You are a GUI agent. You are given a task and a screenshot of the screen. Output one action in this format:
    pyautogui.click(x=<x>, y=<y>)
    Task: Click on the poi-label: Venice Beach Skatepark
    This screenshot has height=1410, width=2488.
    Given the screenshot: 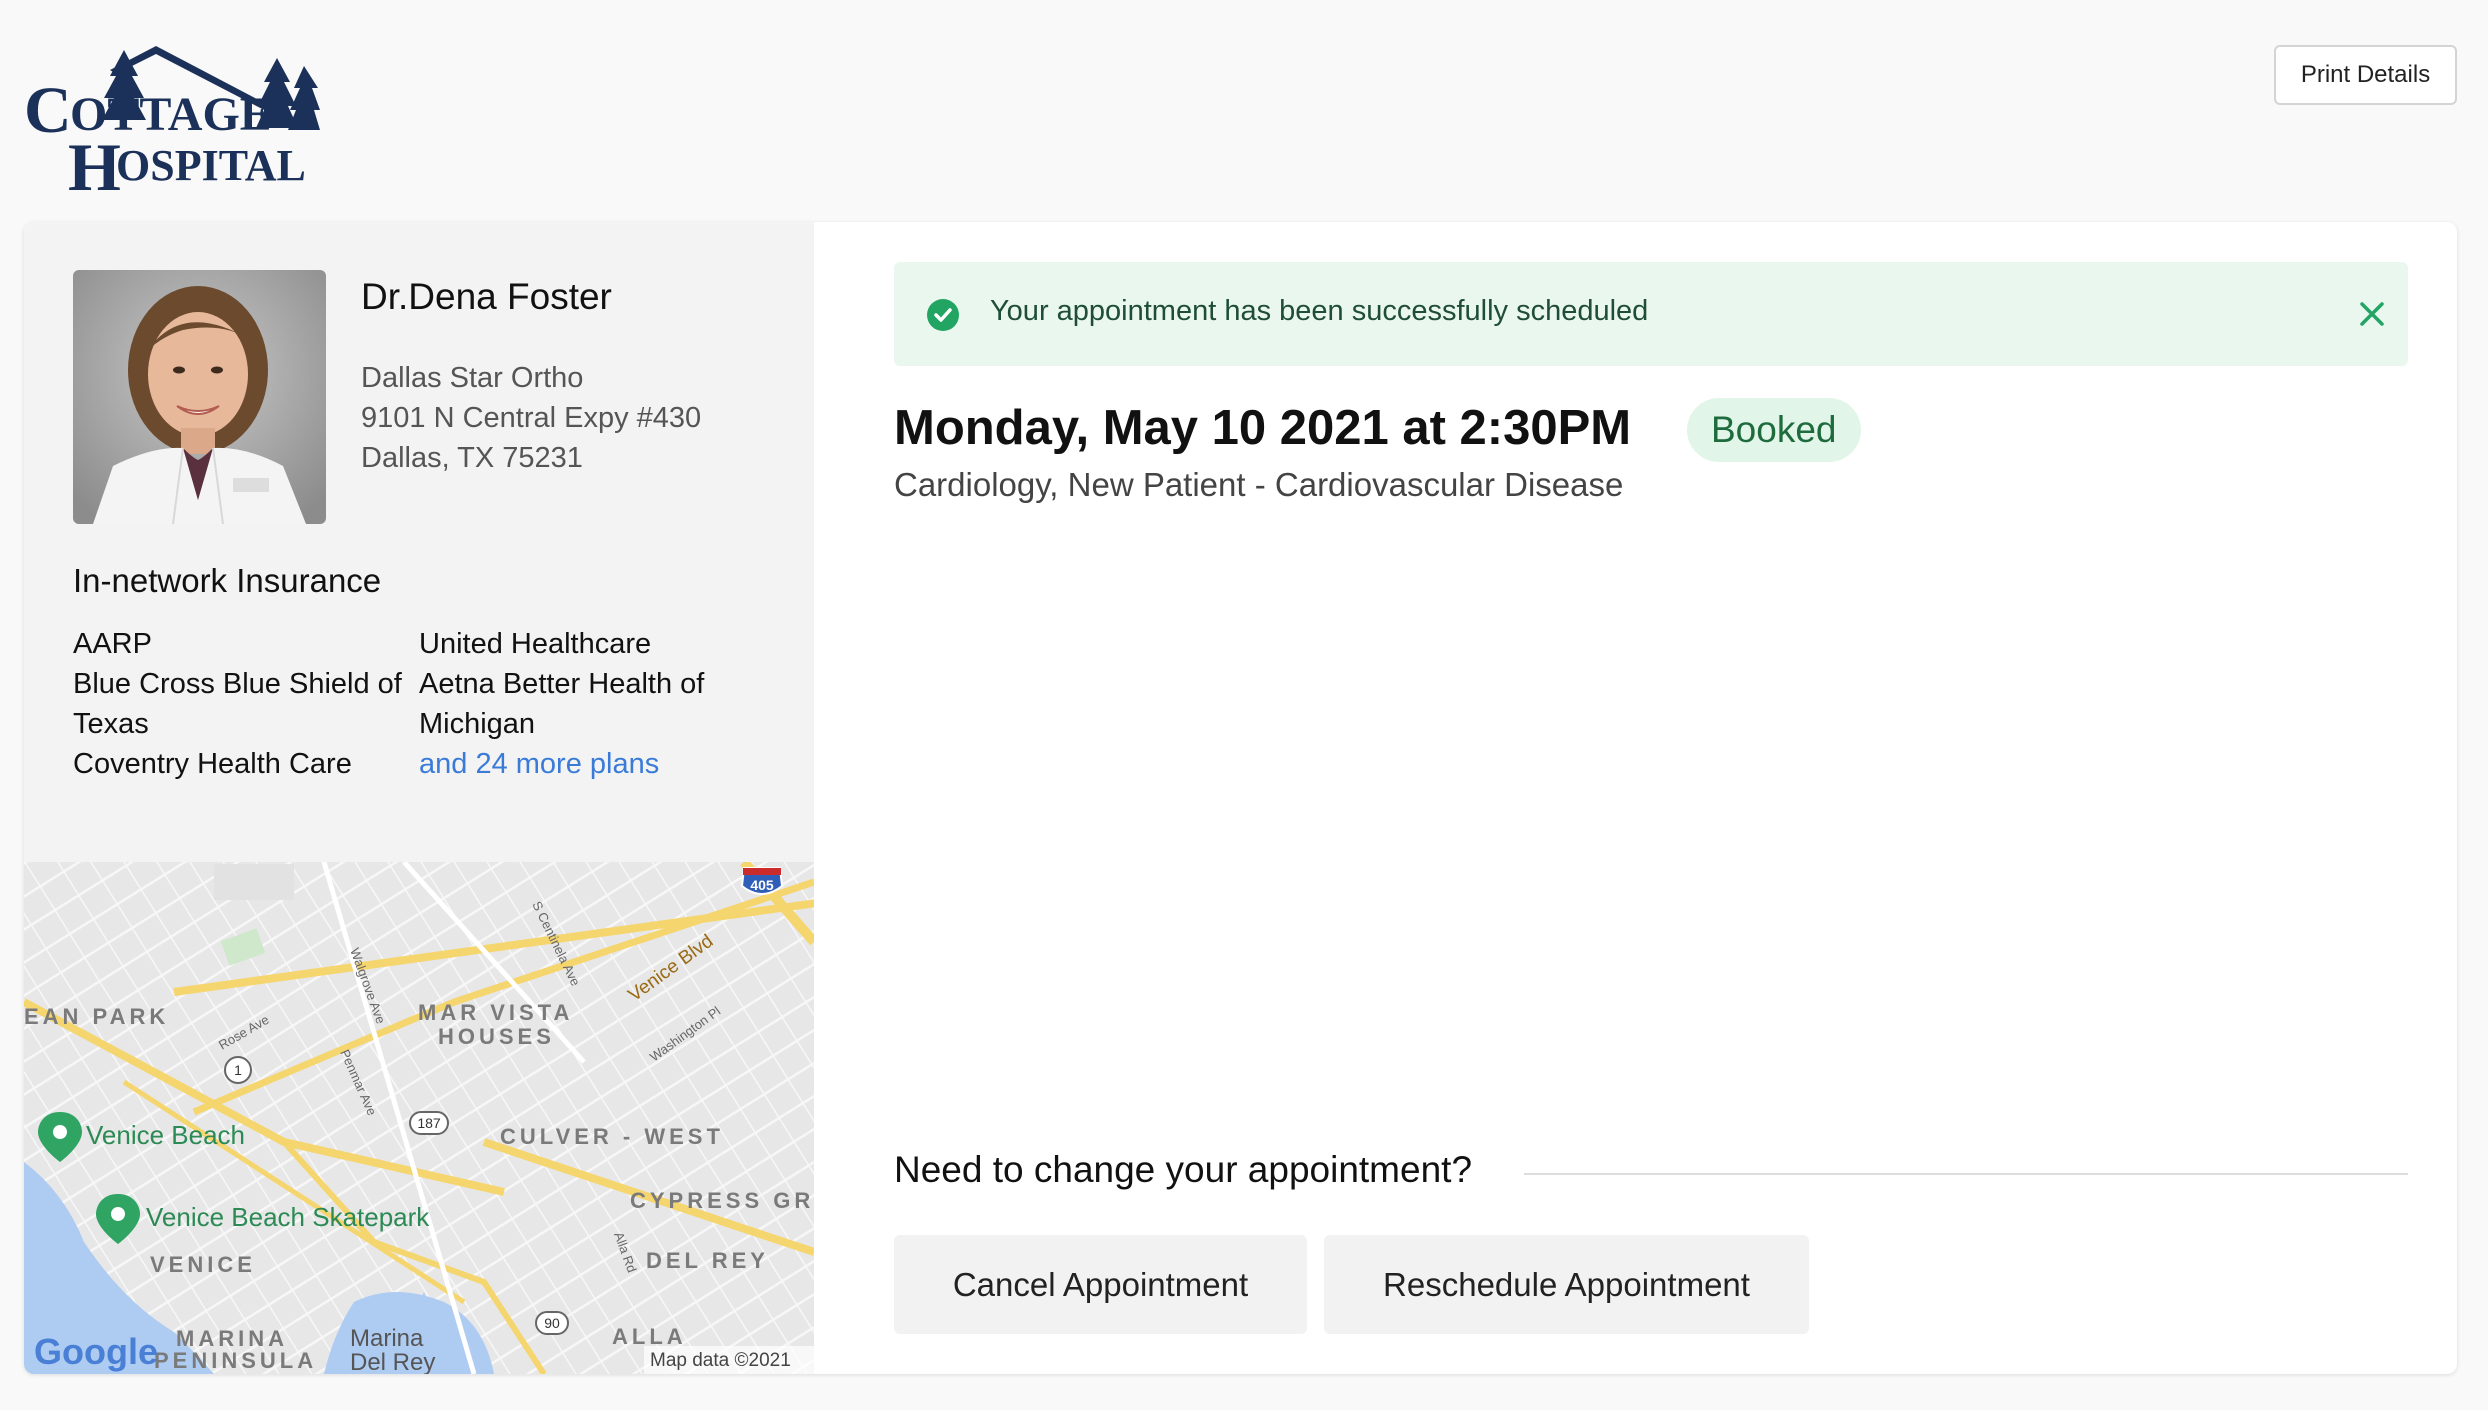 What is the action you would take?
    pyautogui.click(x=288, y=1217)
    